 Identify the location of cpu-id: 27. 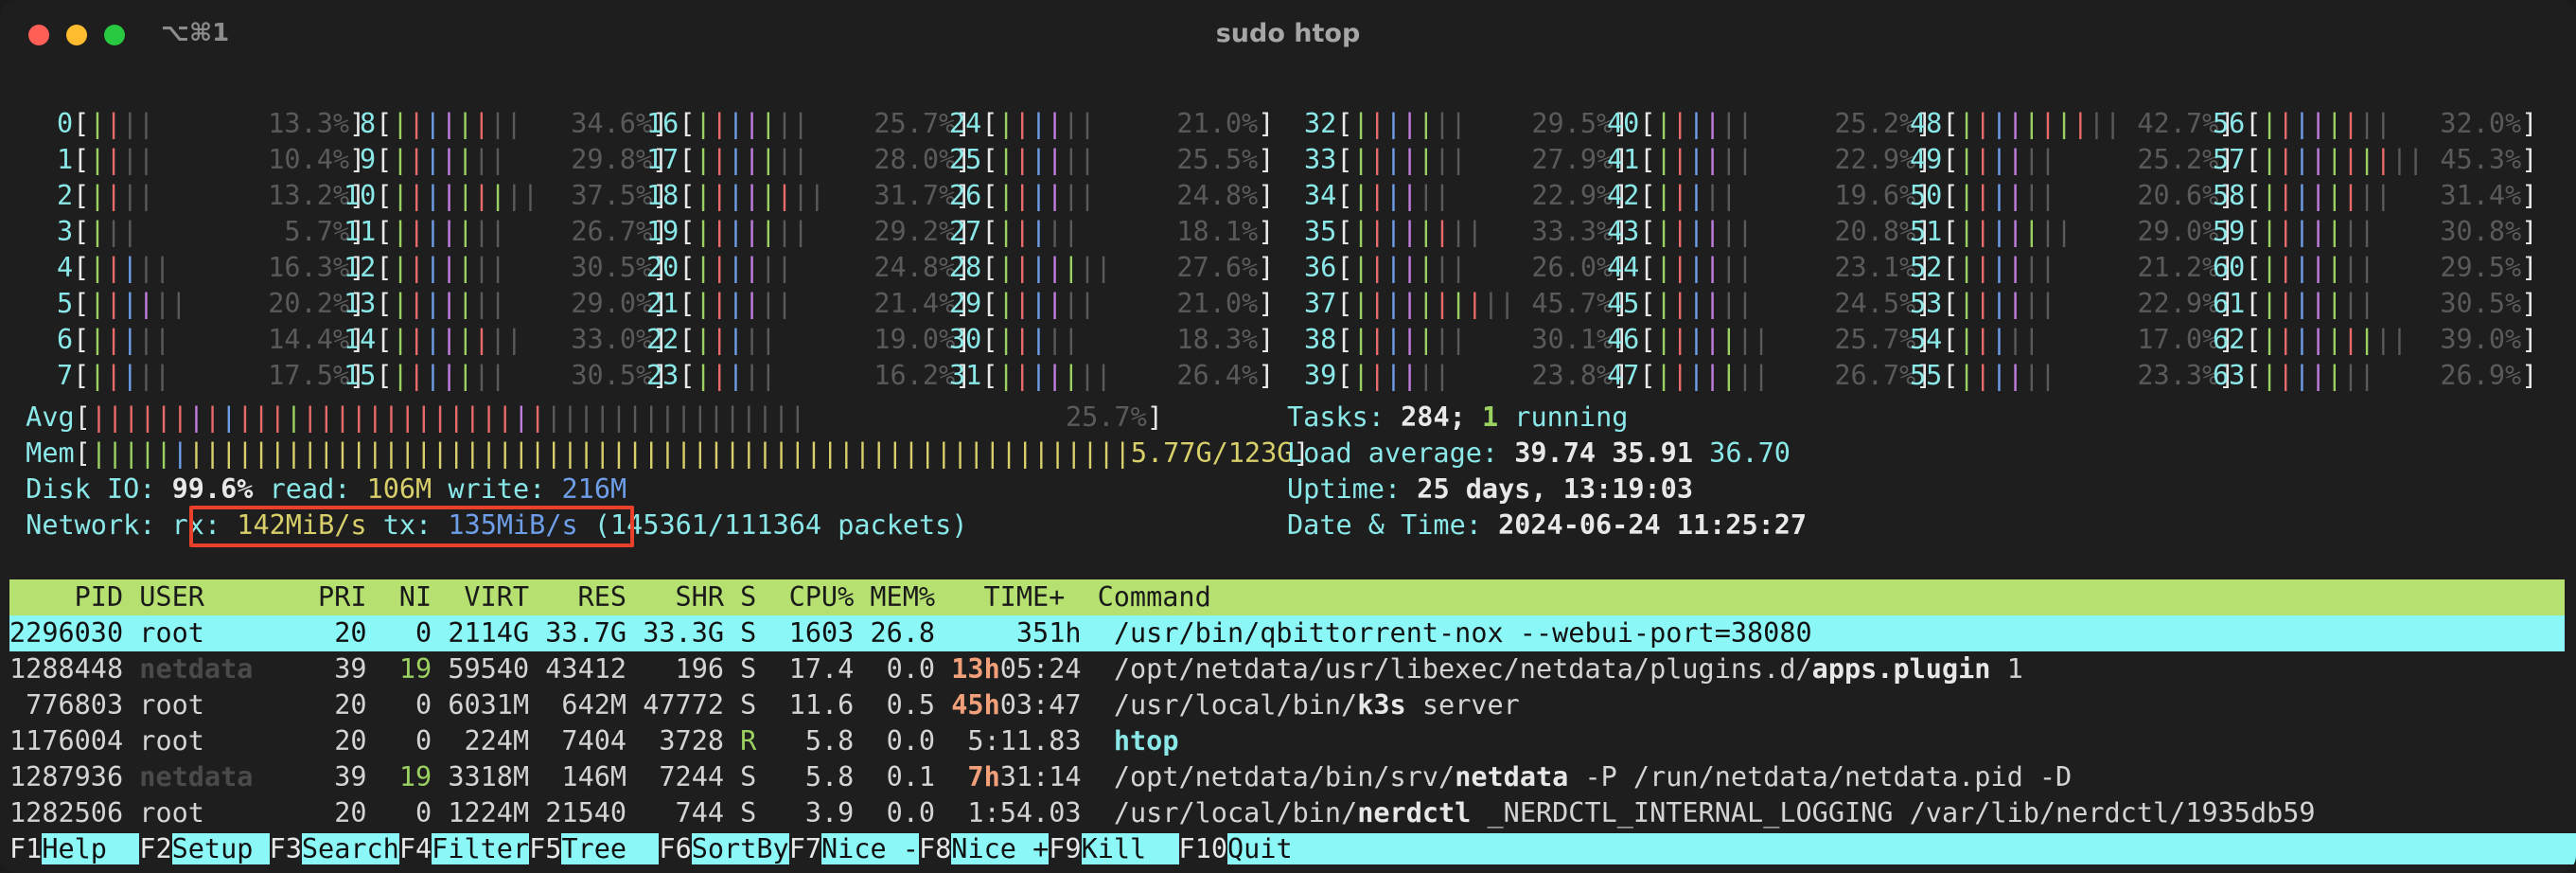
(965, 231).